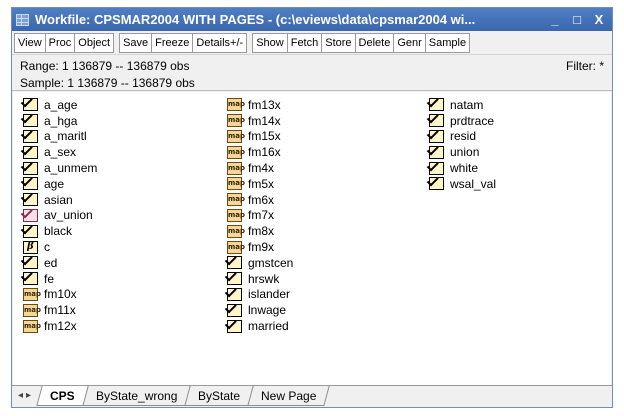  What do you see at coordinates (60, 184) in the screenshot?
I see `workfile-object: age` at bounding box center [60, 184].